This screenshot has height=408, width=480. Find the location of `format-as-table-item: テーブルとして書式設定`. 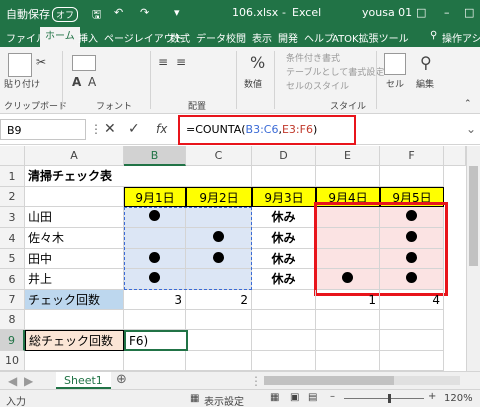

format-as-table-item: テーブルとして書式設定 is located at coordinates (335, 71).